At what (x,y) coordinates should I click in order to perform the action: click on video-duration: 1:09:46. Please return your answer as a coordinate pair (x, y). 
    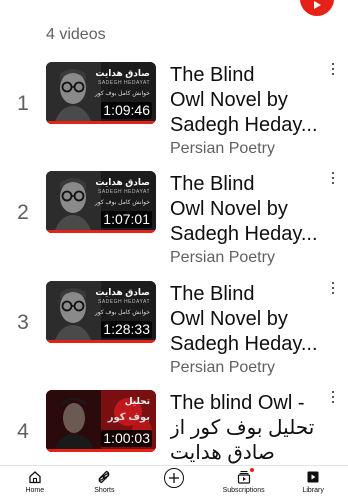
    Looking at the image, I should click on (126, 110).